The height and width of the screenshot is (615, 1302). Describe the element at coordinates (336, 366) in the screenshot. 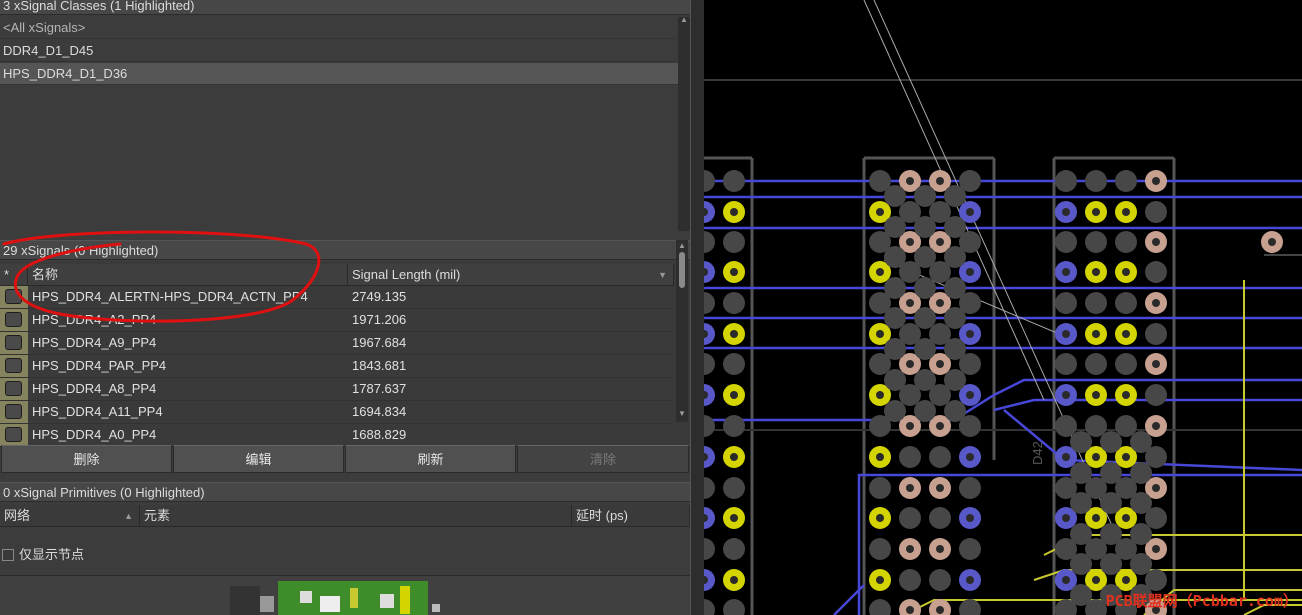

I see `table-row: HPS_DDR4_PAR_PP4 1843.681` at that location.